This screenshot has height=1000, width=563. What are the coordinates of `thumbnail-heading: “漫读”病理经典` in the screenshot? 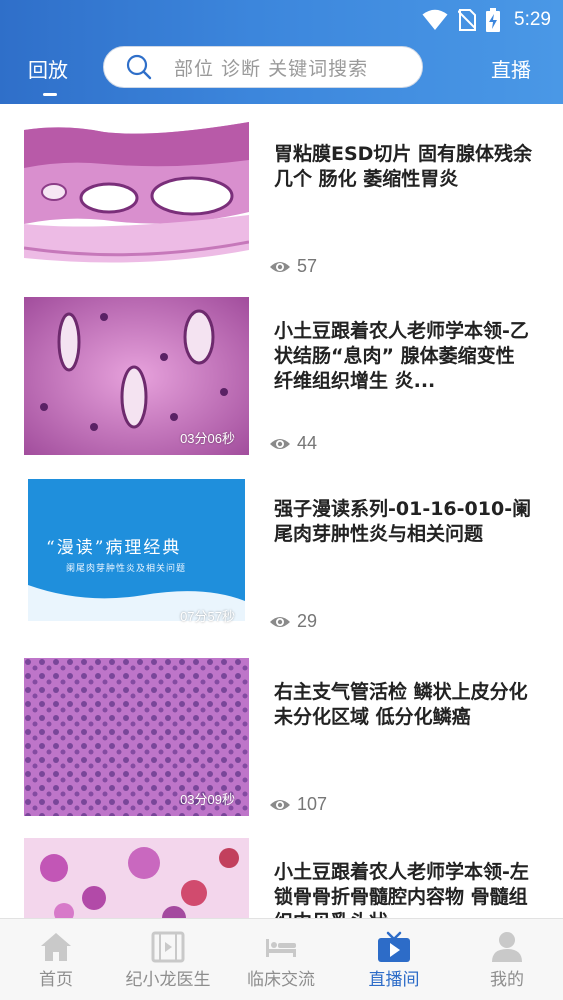 It's located at (114, 548).